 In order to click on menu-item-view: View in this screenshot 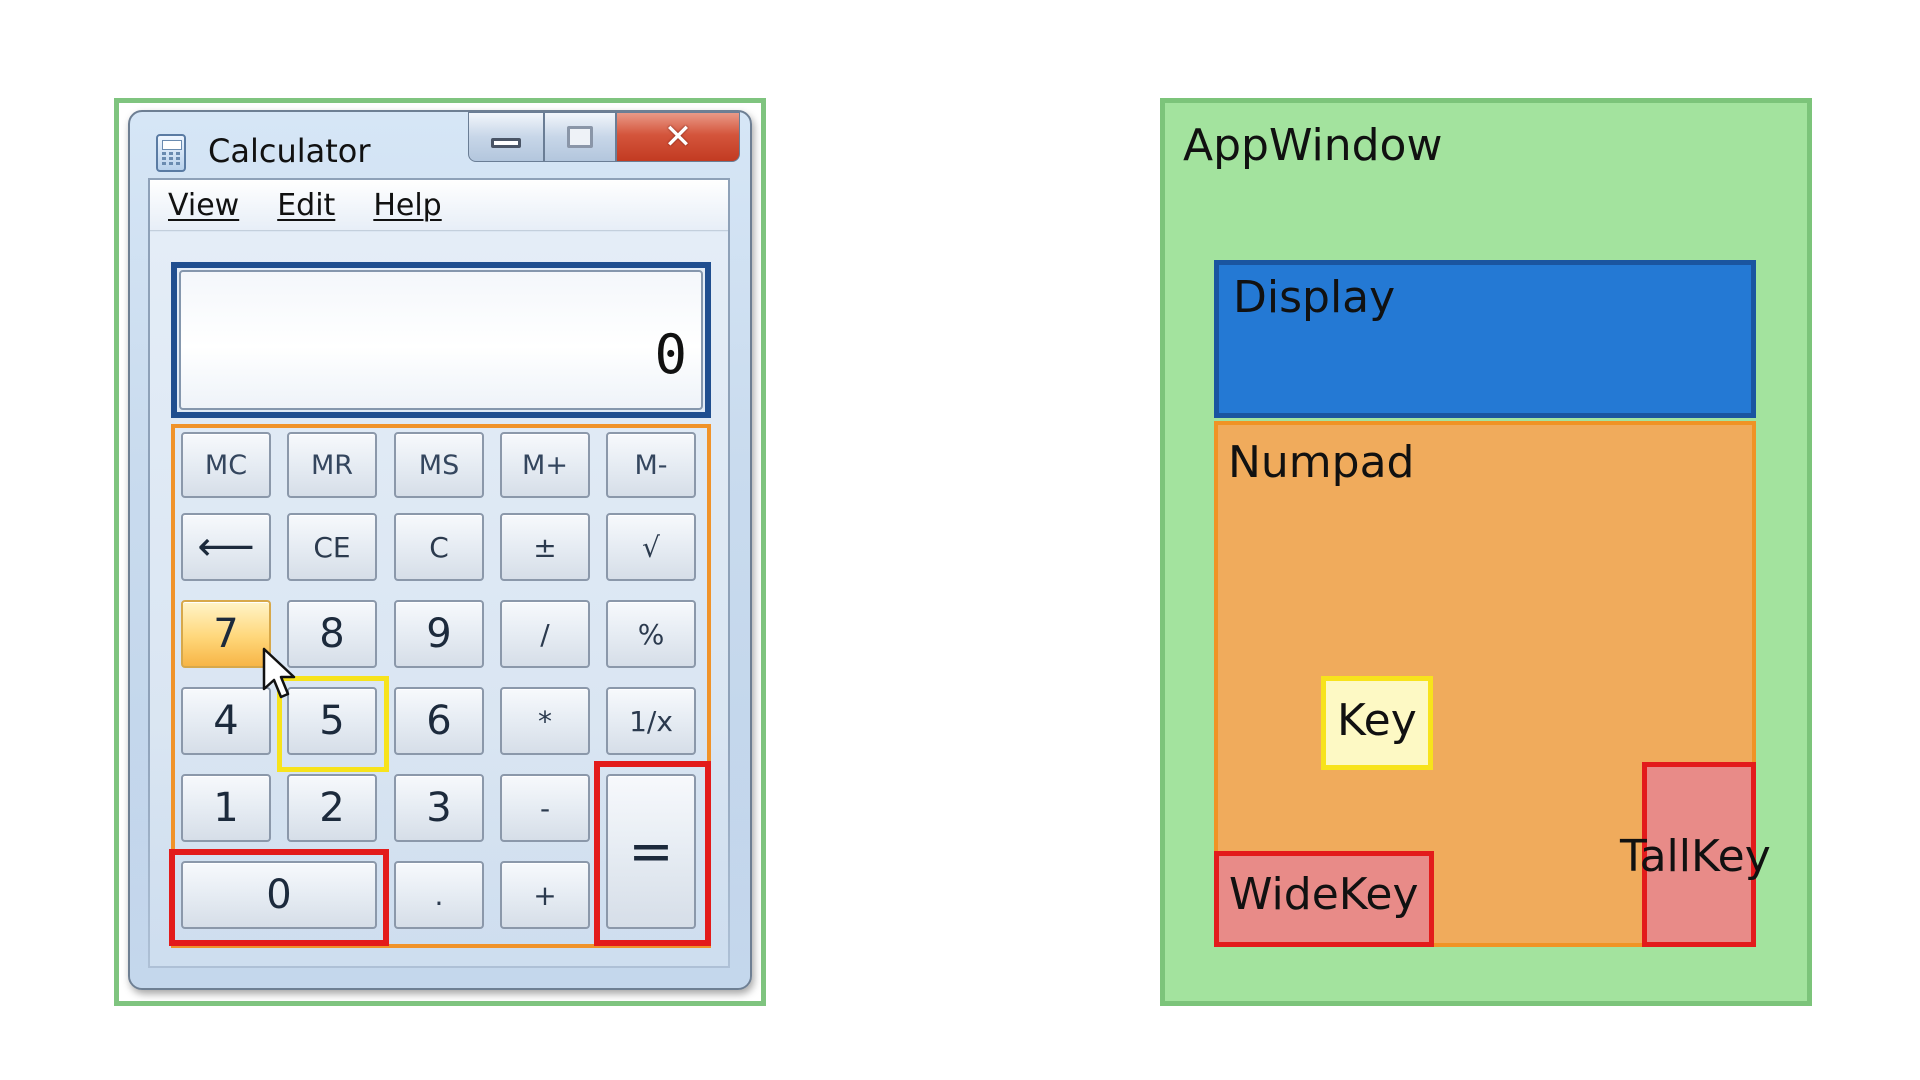, I will do `click(203, 205)`.